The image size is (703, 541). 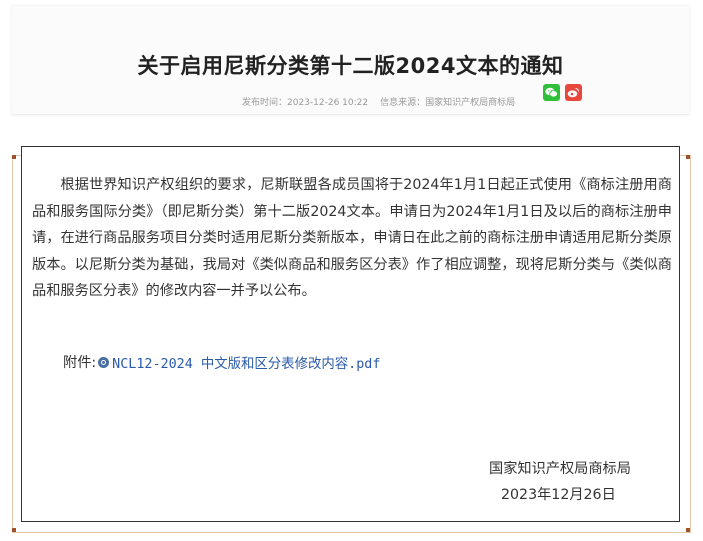 What do you see at coordinates (470, 103) in the screenshot?
I see `source-name: 国家知识产权局商标局` at bounding box center [470, 103].